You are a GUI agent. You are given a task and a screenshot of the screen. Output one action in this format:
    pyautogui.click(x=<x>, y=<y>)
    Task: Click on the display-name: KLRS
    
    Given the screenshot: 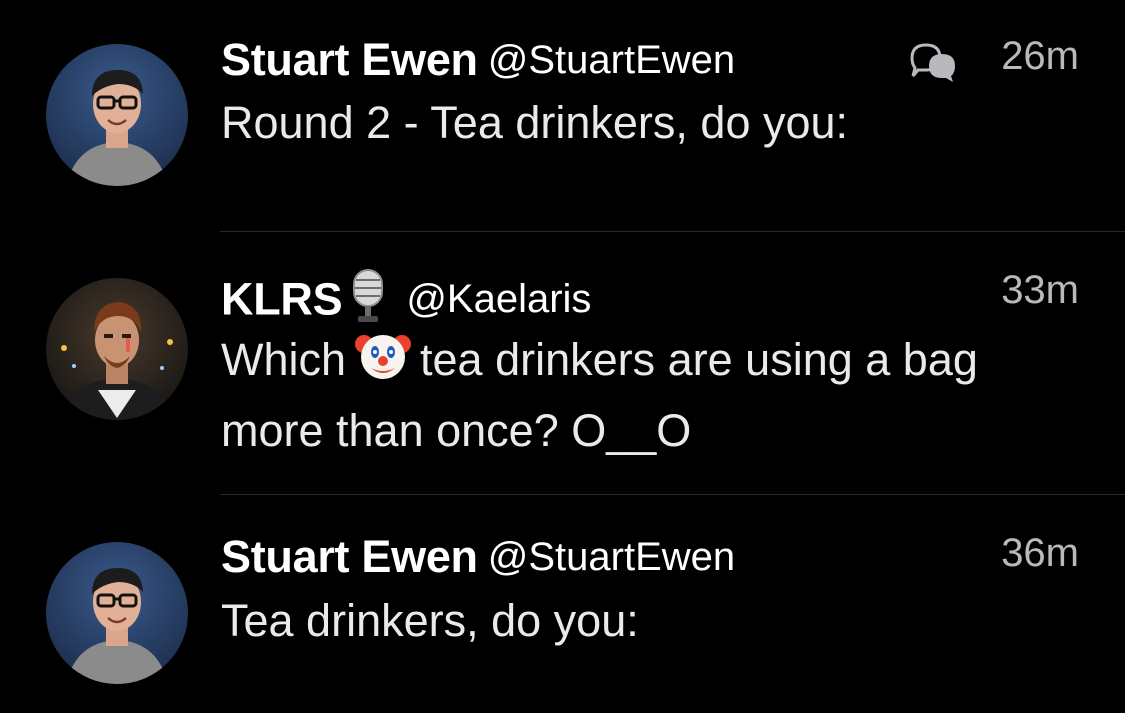 What is the action you would take?
    pyautogui.click(x=282, y=299)
    